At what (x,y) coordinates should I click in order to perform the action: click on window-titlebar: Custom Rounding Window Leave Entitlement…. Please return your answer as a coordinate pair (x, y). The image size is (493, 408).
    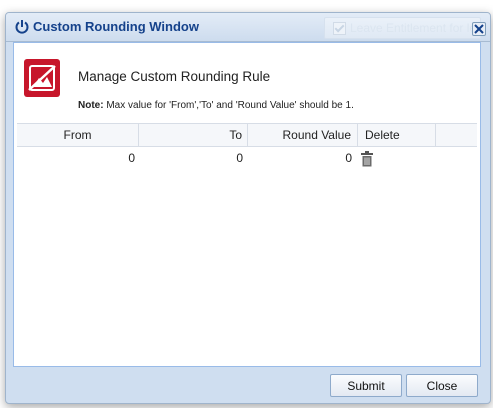
    Looking at the image, I should click on (248, 27).